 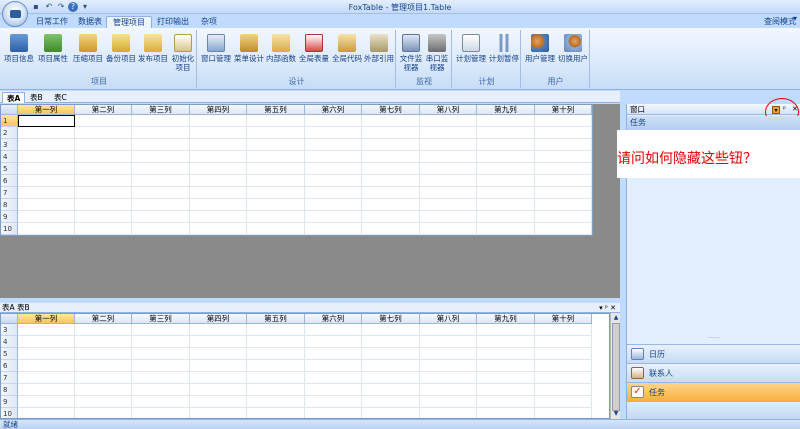 I want to click on column-header: 第九列, so click(x=506, y=319).